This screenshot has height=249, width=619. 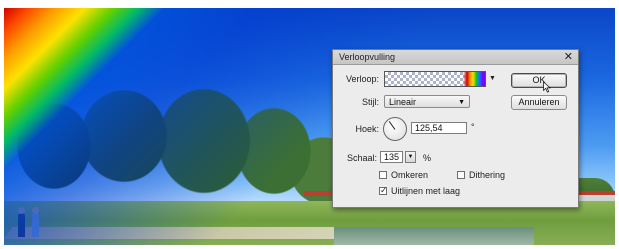 What do you see at coordinates (383, 190) in the screenshot?
I see `align-checkbox-box` at bounding box center [383, 190].